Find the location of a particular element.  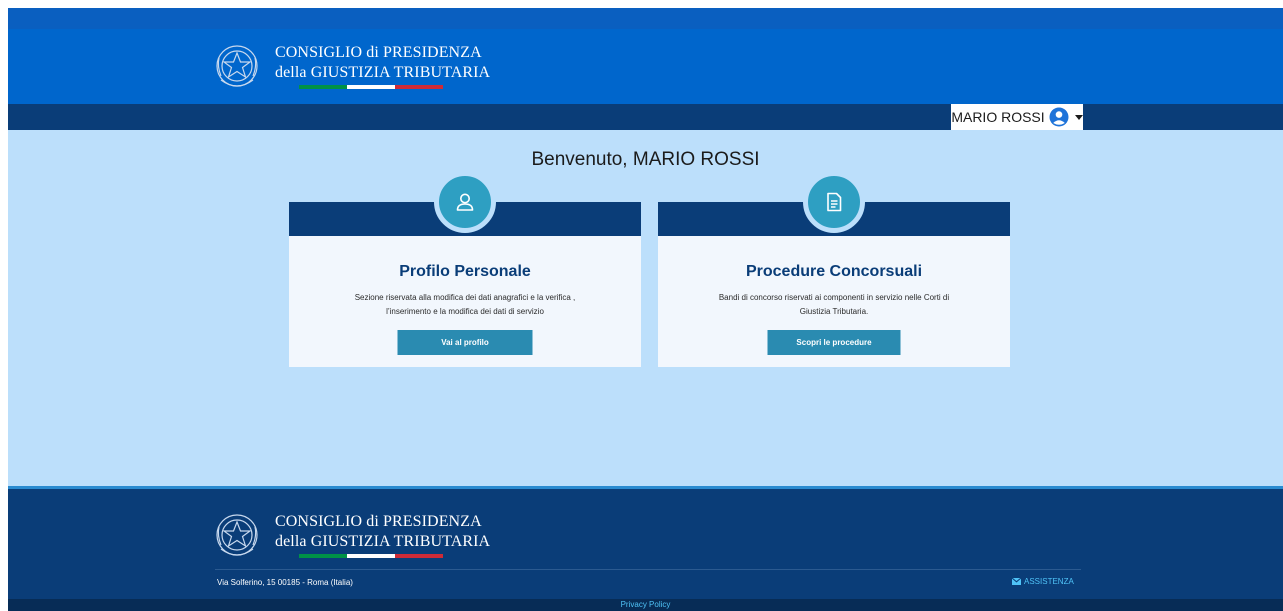

assistance-label: ASSISTENZA is located at coordinates (1049, 581).